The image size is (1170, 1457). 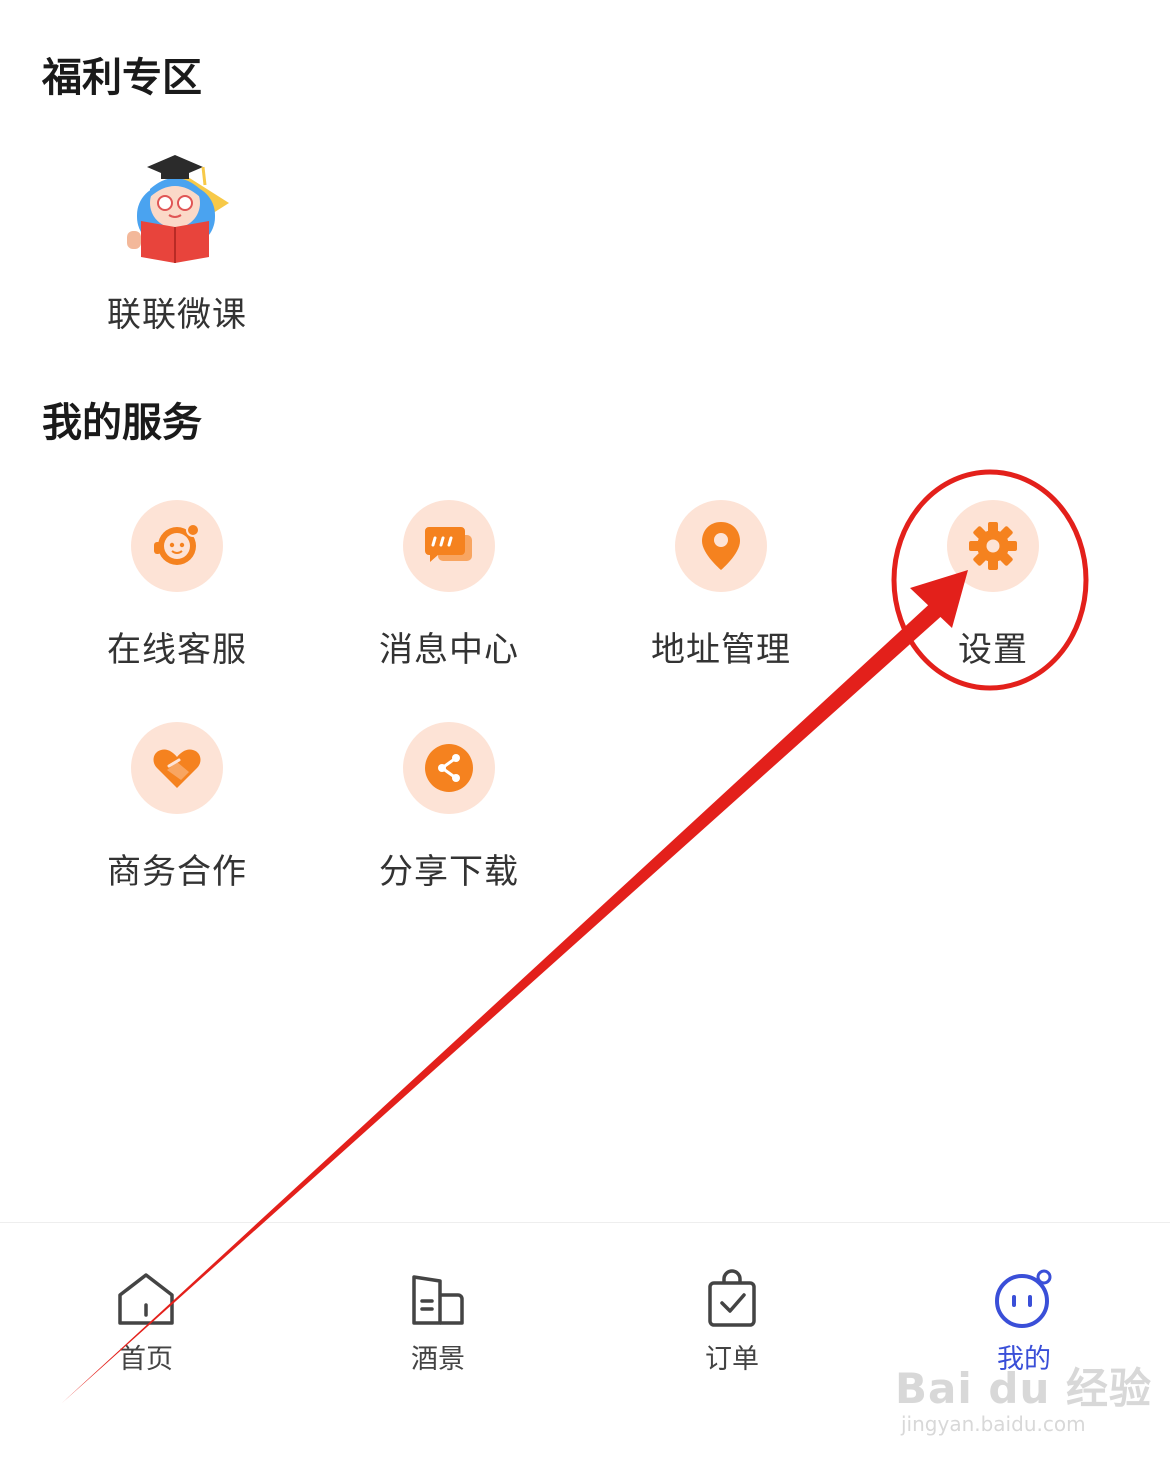 I want to click on profile-face-icon, so click(x=1023, y=1298).